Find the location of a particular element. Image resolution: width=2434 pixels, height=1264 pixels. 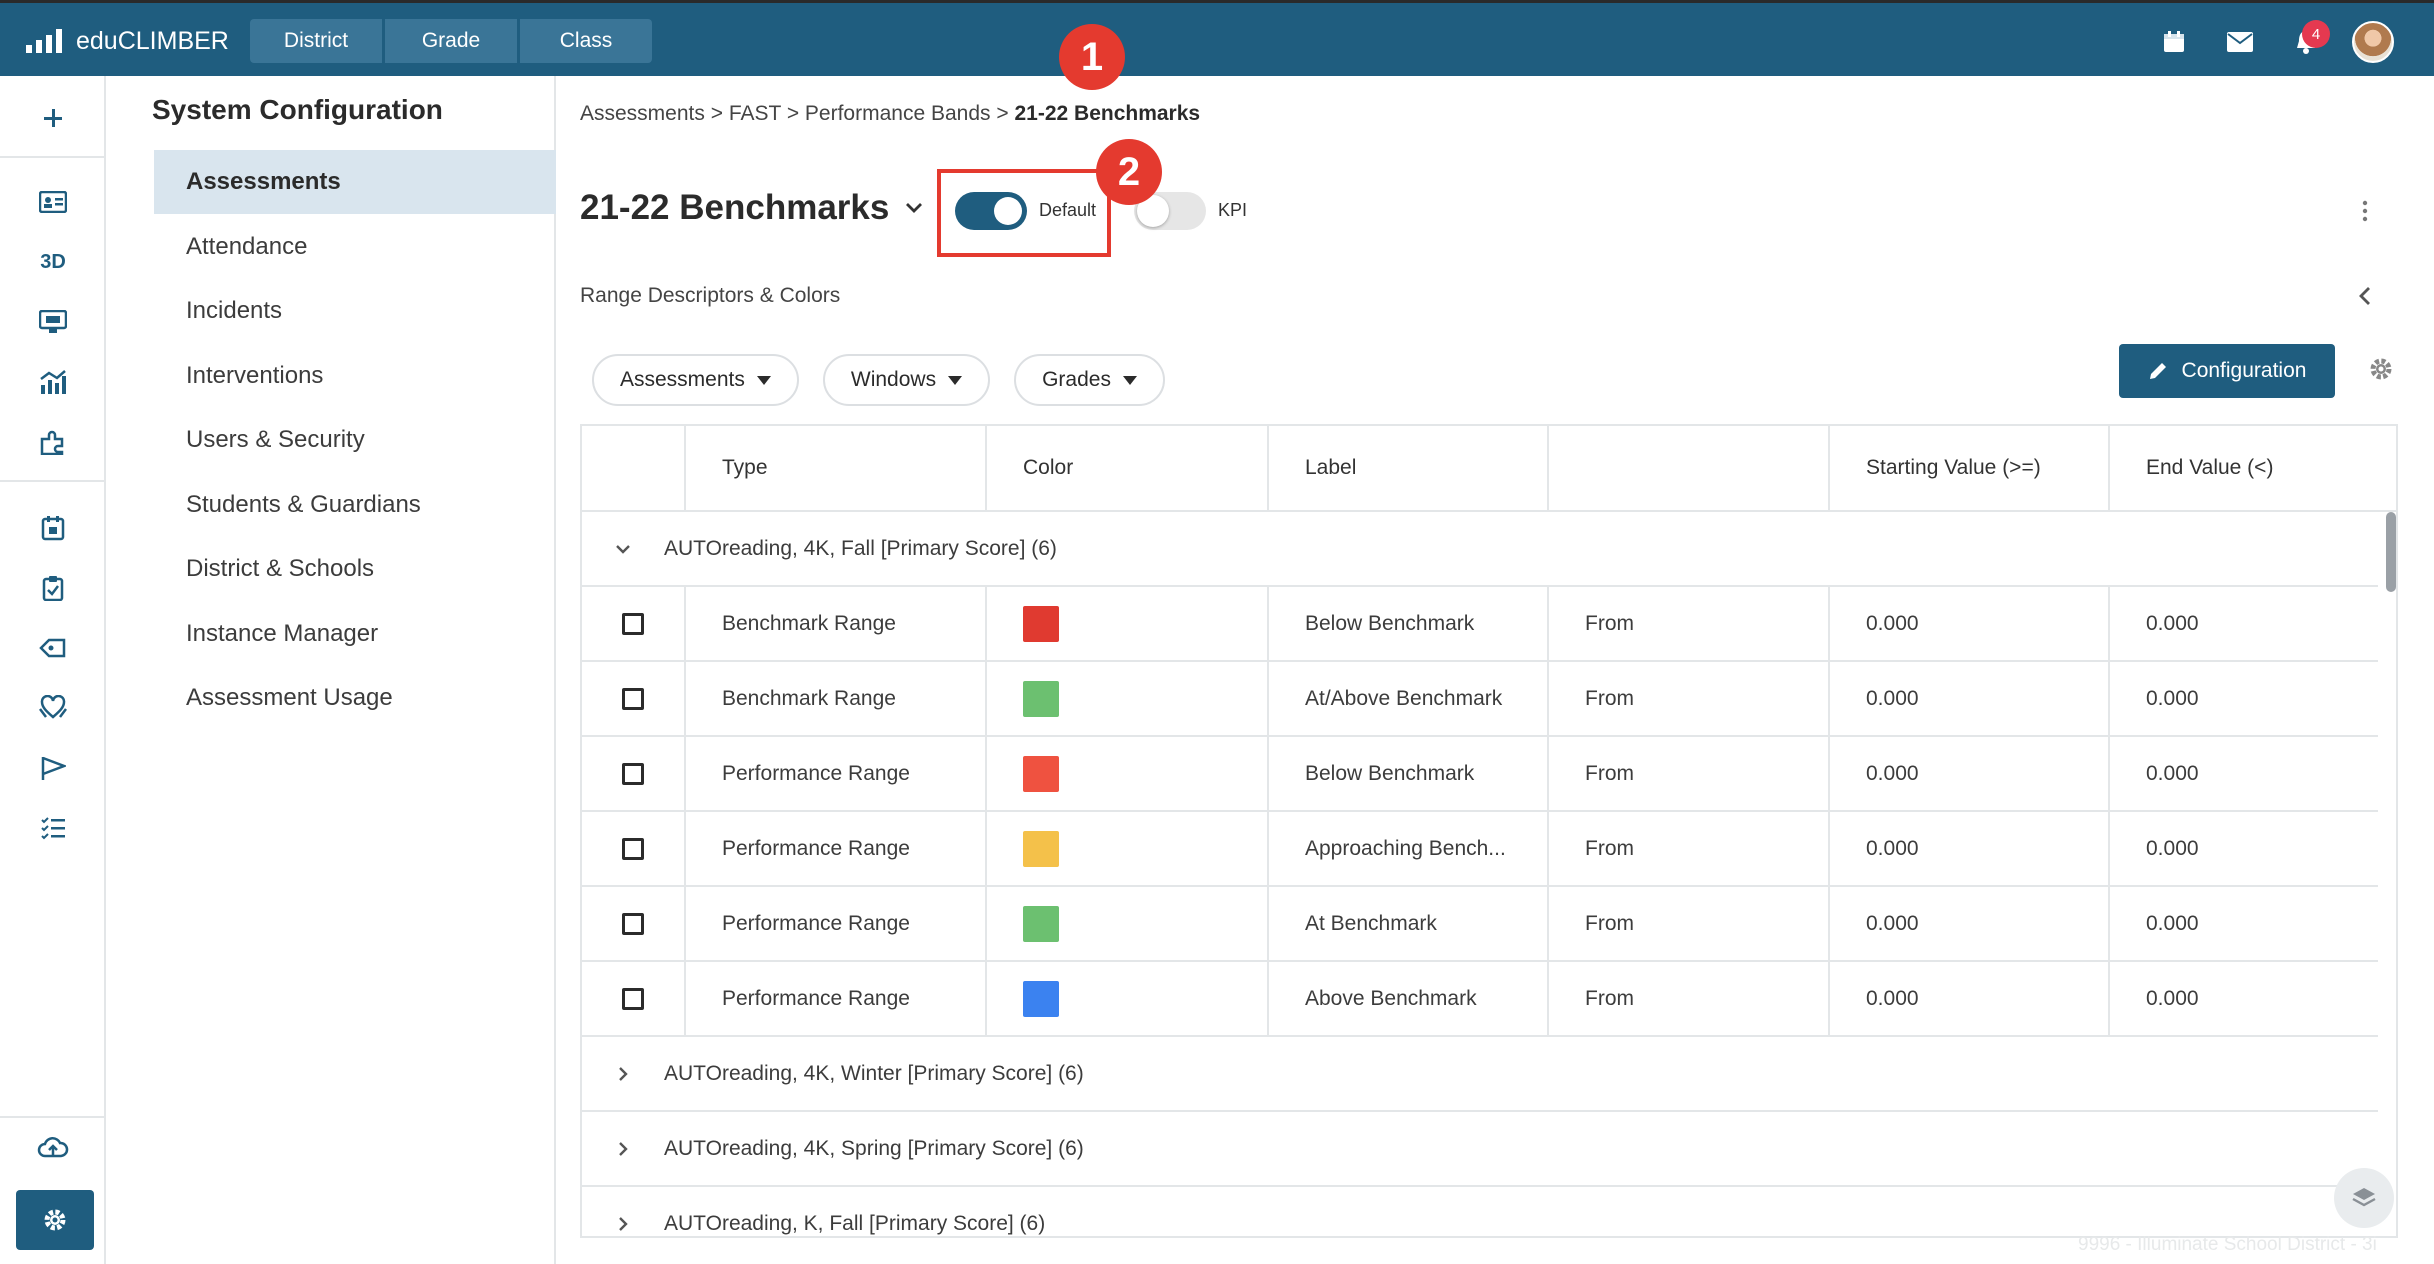

chevron-down-icon is located at coordinates (623, 549).